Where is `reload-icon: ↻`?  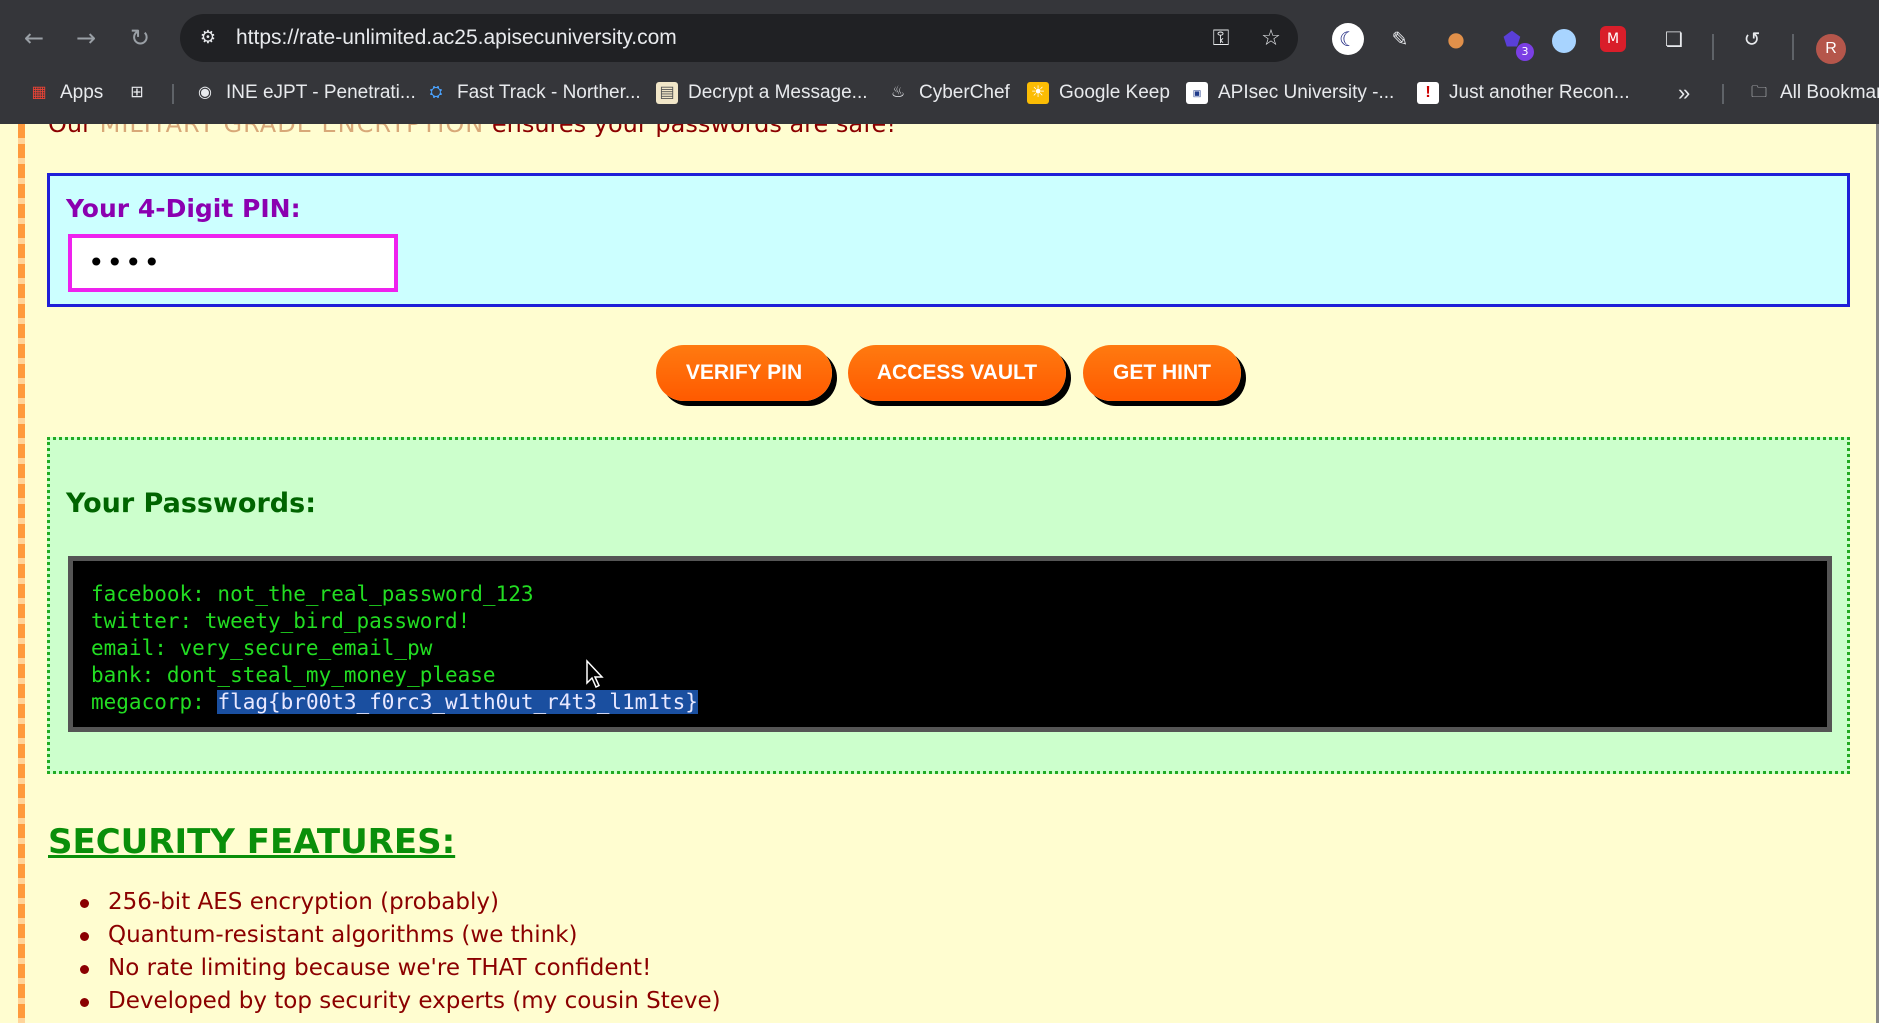 reload-icon: ↻ is located at coordinates (140, 38).